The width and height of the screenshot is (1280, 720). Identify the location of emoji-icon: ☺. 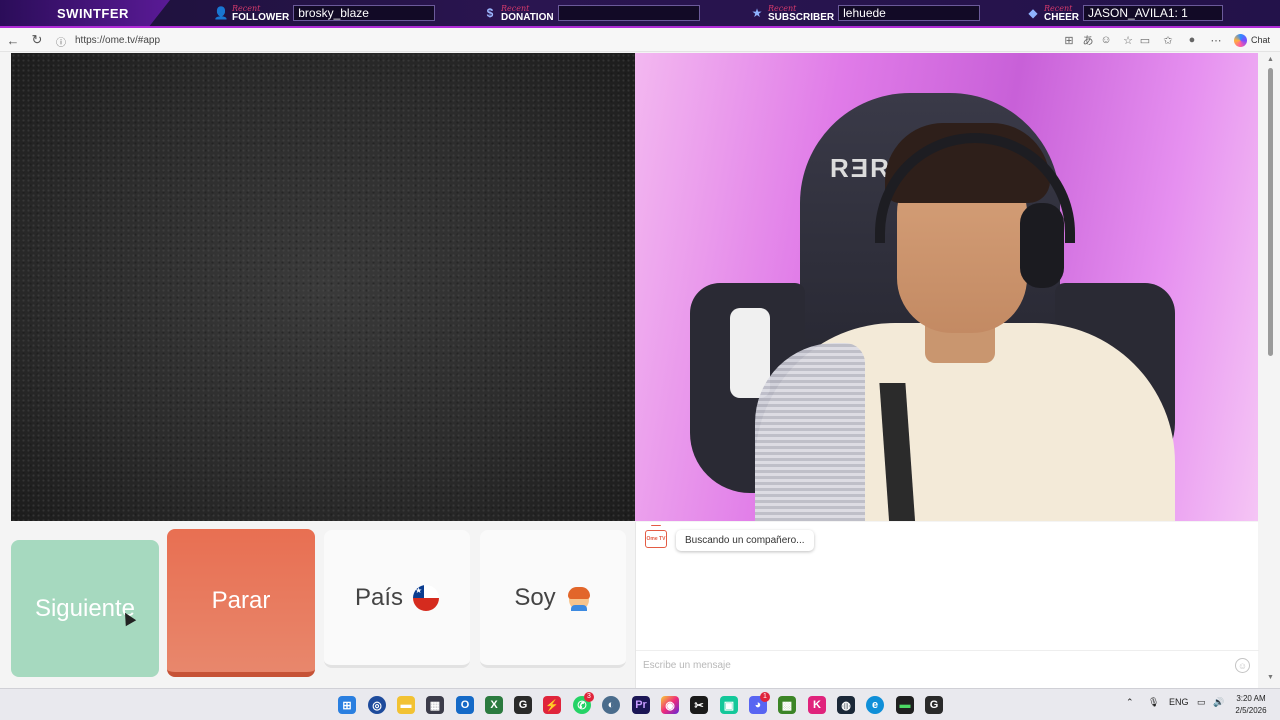
(1242, 665).